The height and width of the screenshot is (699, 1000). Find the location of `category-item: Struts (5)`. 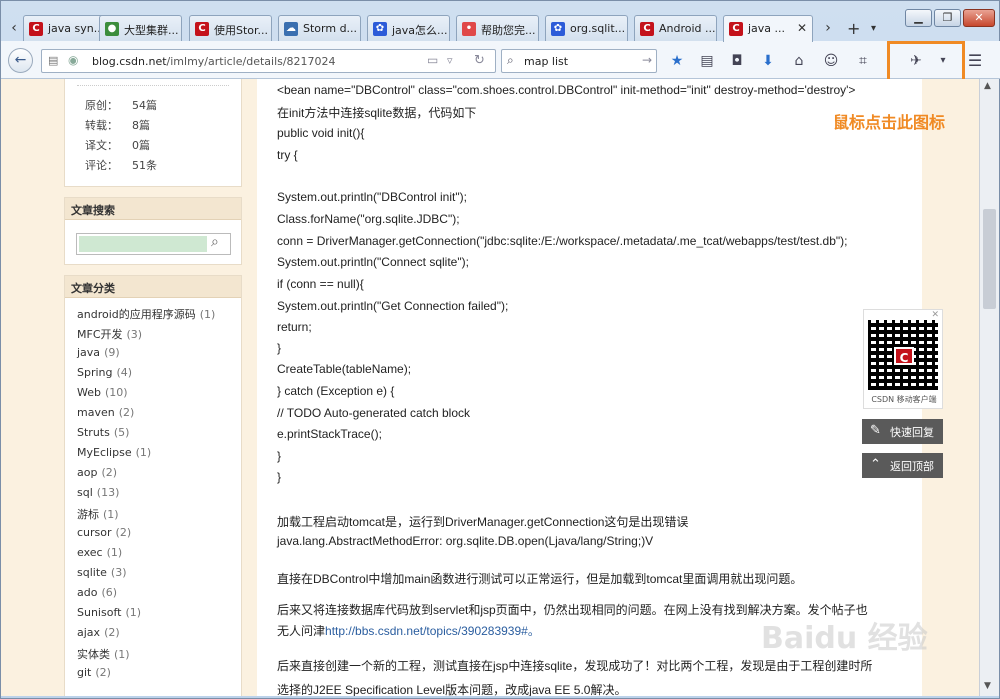

category-item: Struts (5) is located at coordinates (103, 432).